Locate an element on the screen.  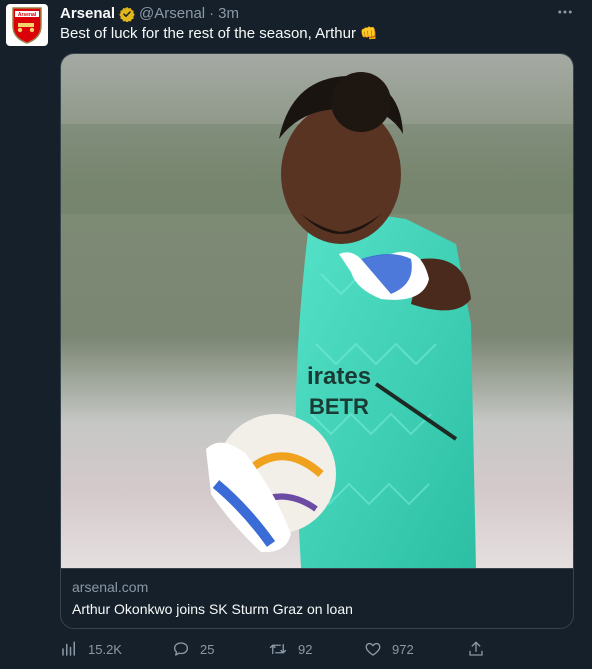
arsenal-crest-icon: Arsenal is located at coordinates (27, 25).